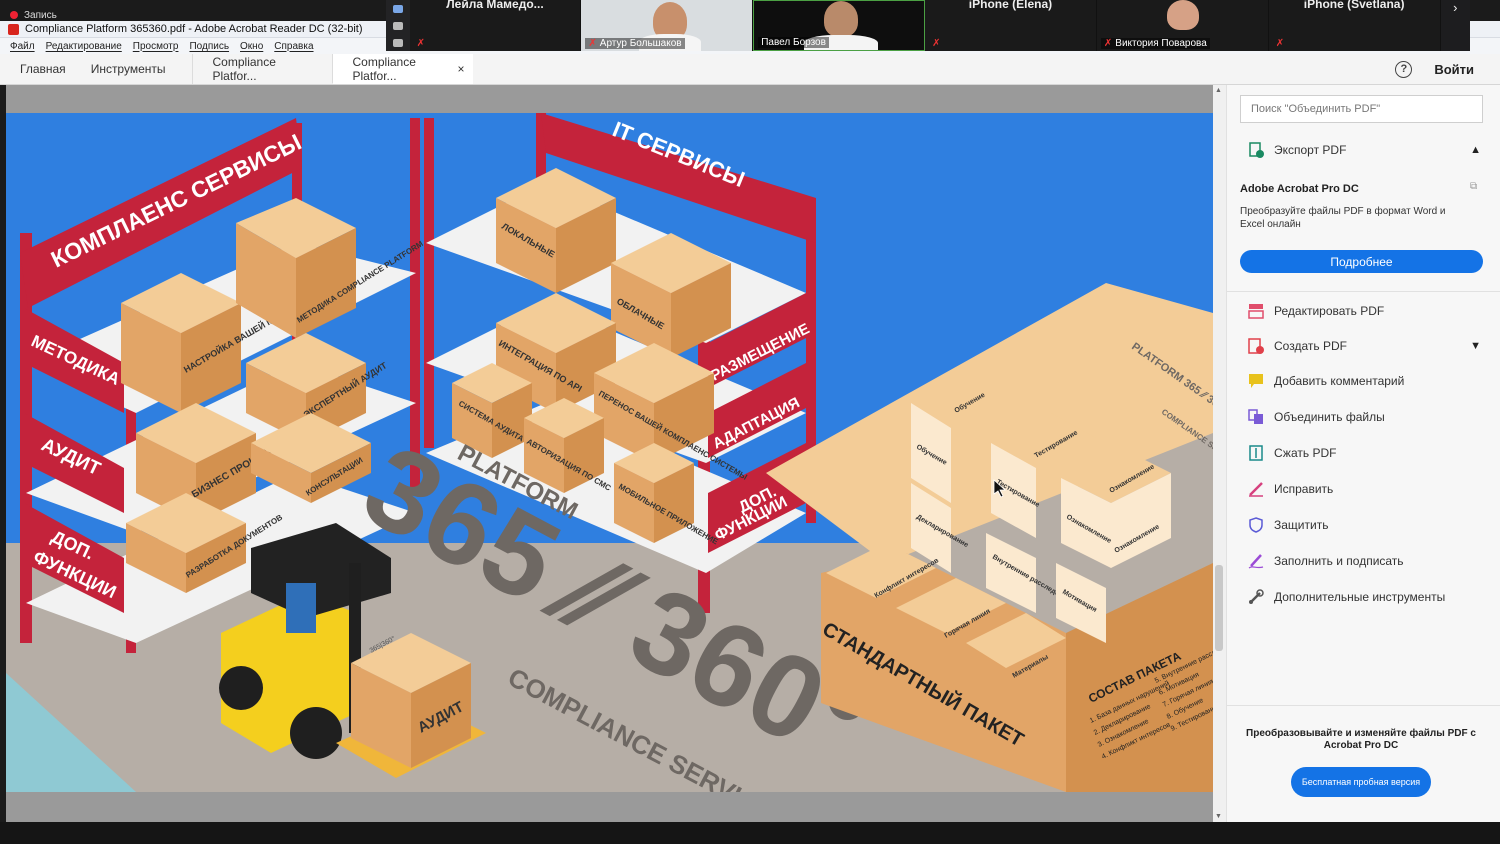  I want to click on menu-sign: Подпись, so click(209, 46).